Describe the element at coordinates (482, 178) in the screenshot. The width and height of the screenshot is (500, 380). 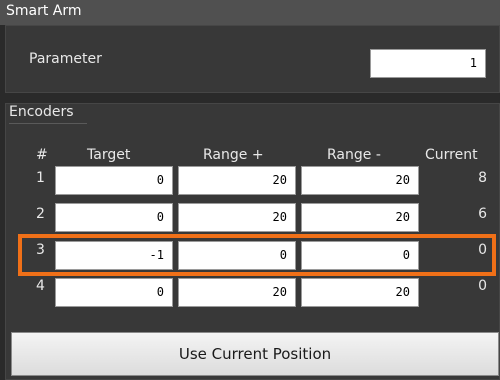
I see `current-value: 8` at that location.